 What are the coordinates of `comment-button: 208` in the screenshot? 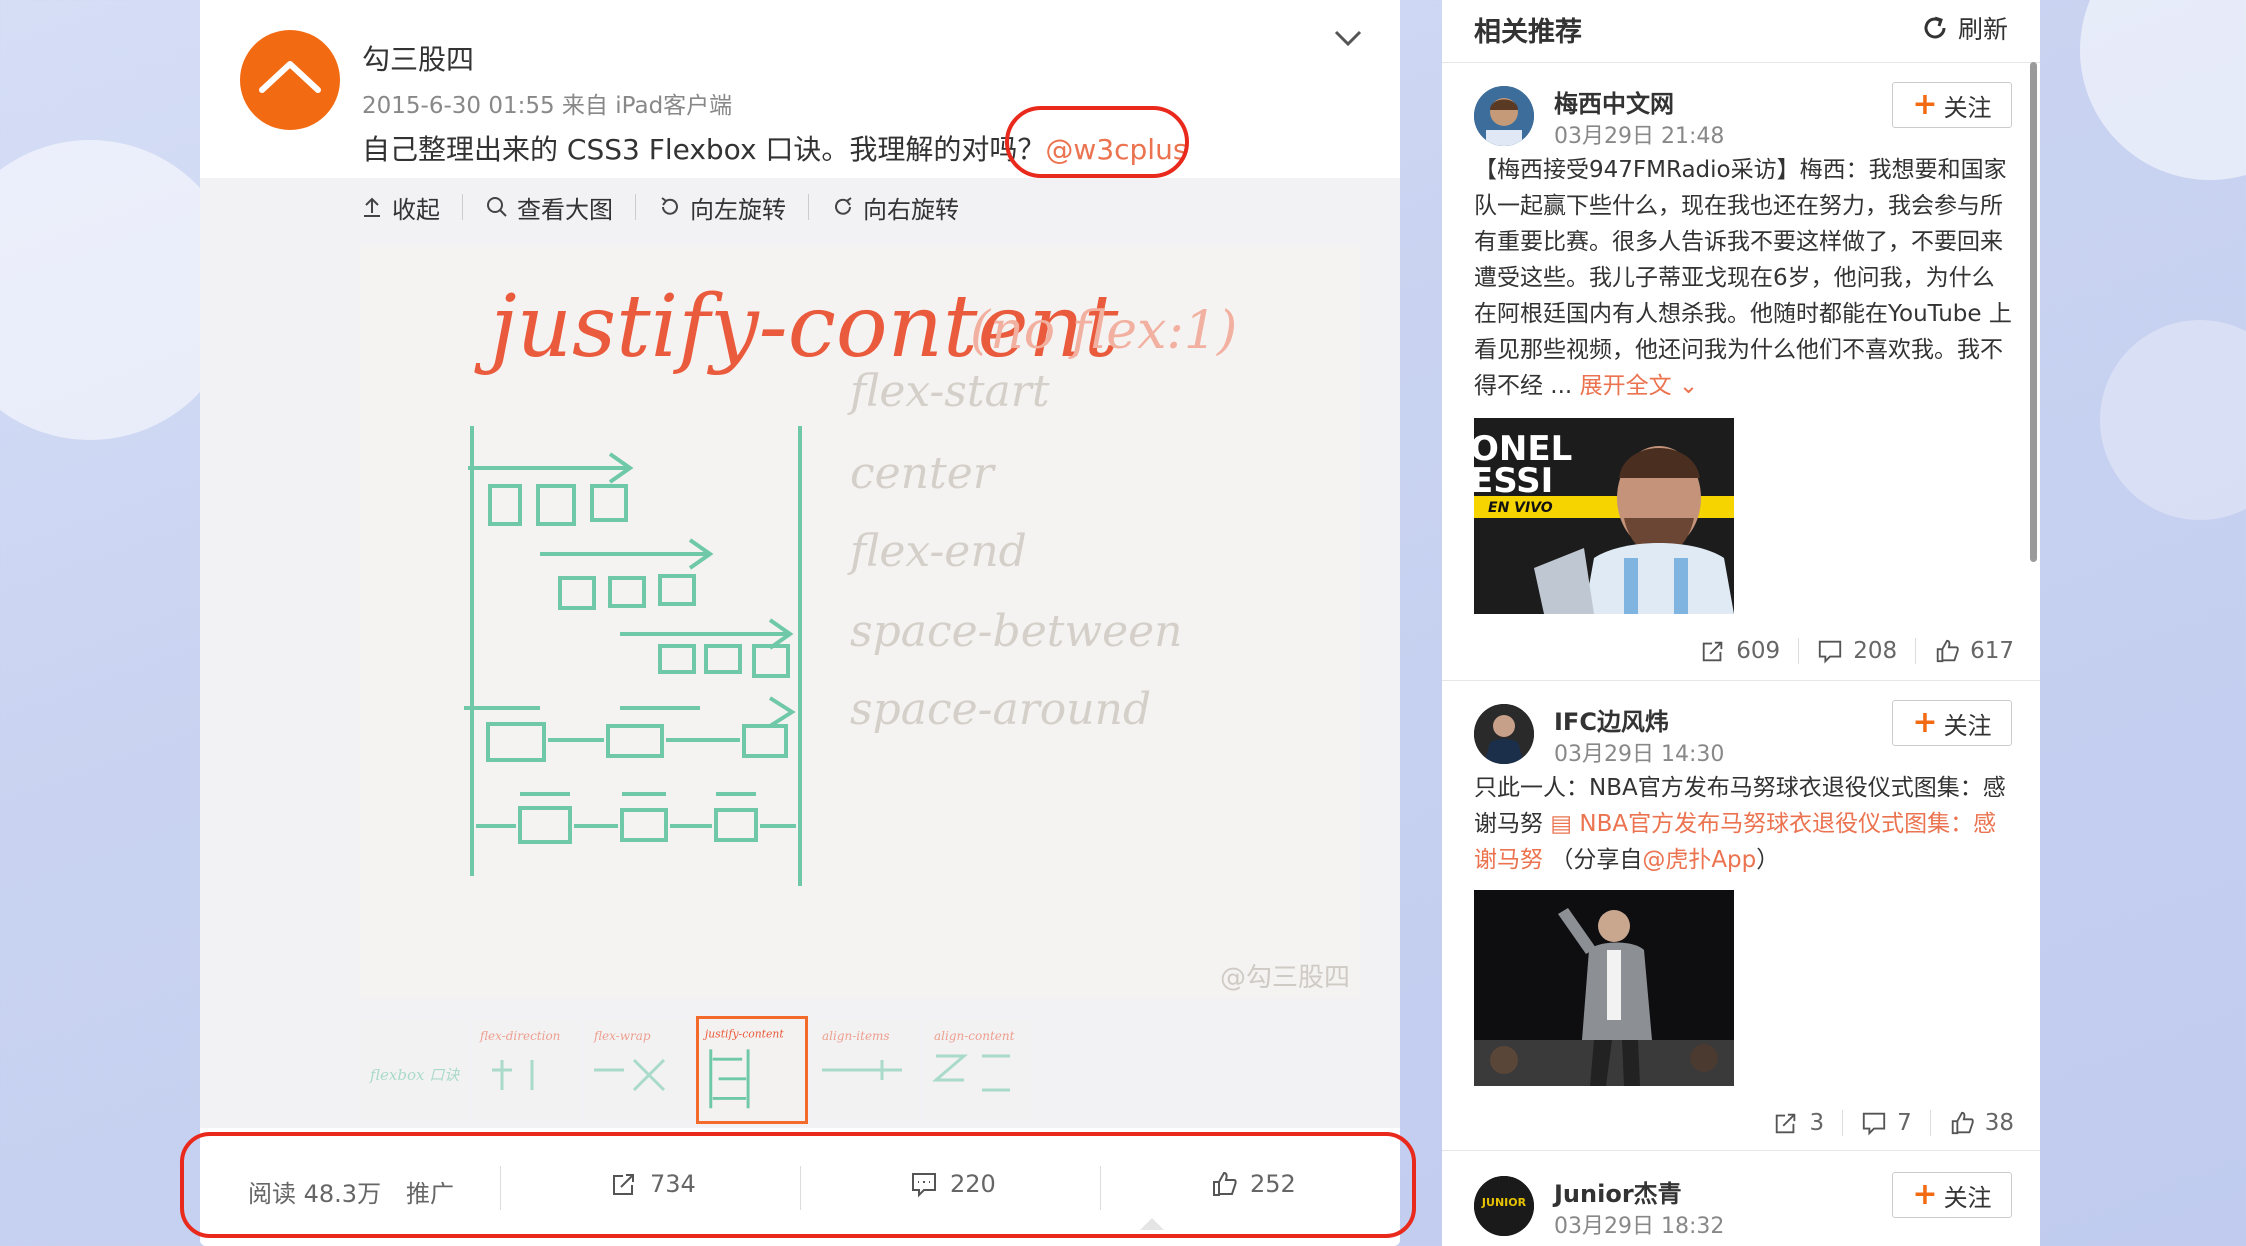 It's located at (1858, 651).